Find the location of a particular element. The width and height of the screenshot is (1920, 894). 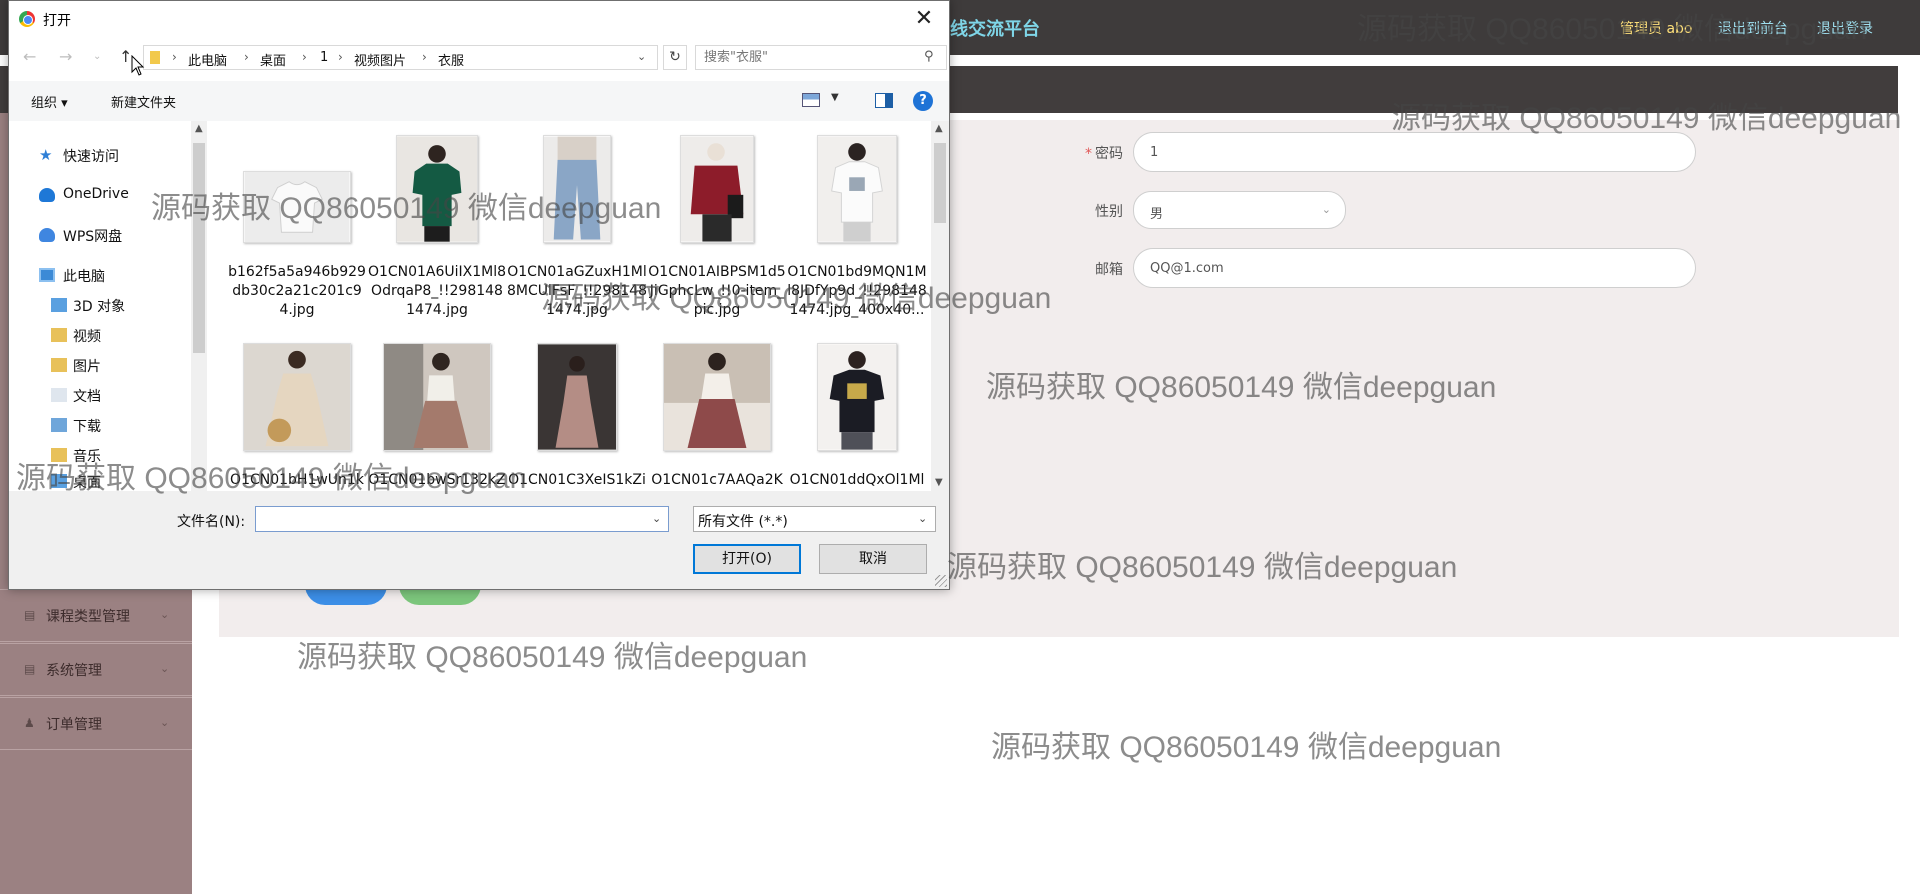

help-icon: ? is located at coordinates (923, 101).